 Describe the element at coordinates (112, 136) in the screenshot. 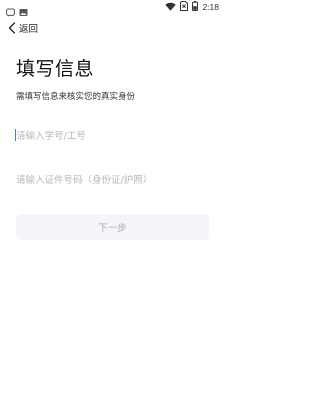

I see `student-id-input` at that location.